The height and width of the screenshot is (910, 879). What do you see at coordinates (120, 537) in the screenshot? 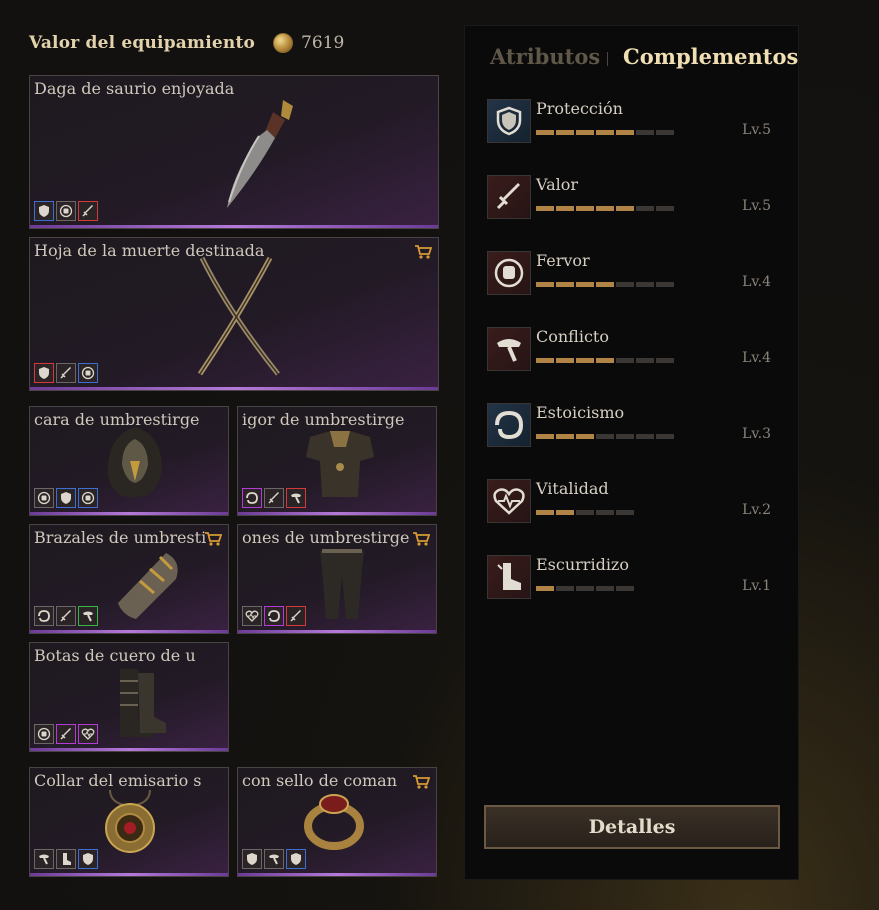
I see `item-title: Brazales de umbresti` at bounding box center [120, 537].